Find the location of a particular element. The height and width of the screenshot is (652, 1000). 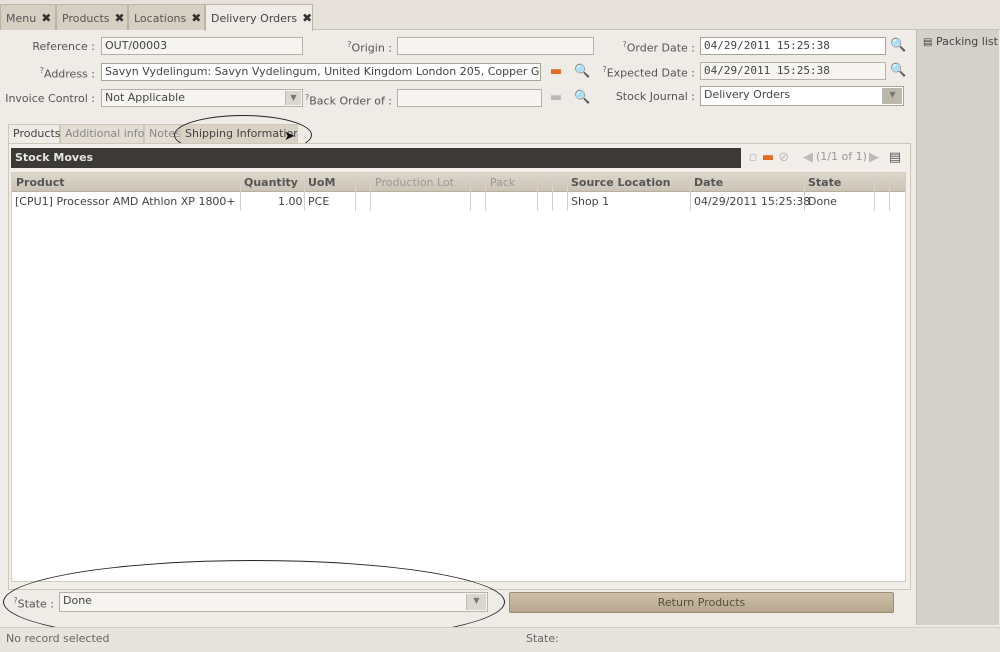

tab-menu: Menu ✖ is located at coordinates (28, 17).